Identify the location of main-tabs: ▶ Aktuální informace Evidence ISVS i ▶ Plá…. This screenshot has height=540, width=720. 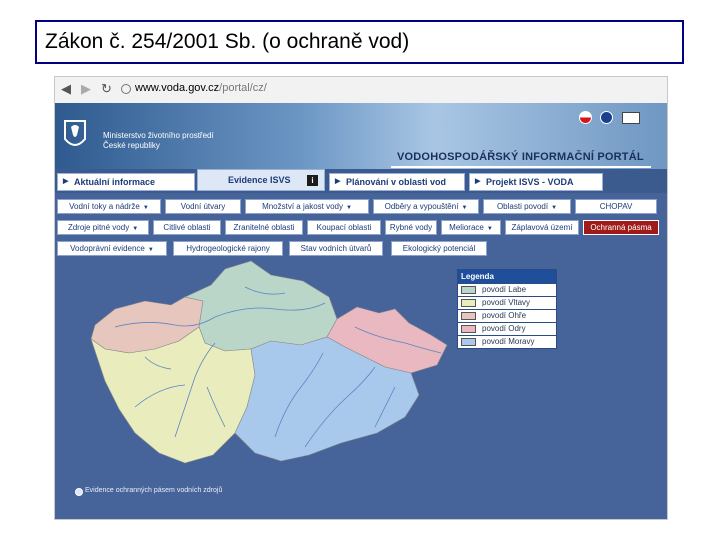
(361, 181).